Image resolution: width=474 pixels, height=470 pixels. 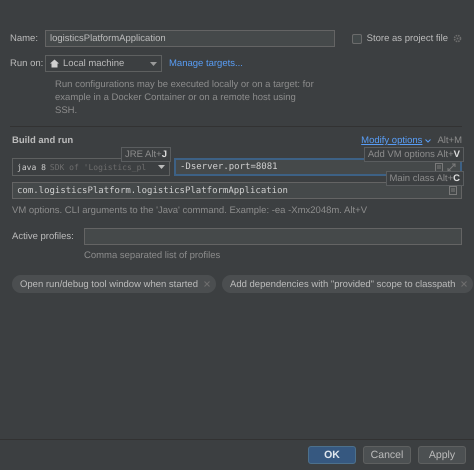 What do you see at coordinates (27, 63) in the screenshot?
I see `field-label: Run on:` at bounding box center [27, 63].